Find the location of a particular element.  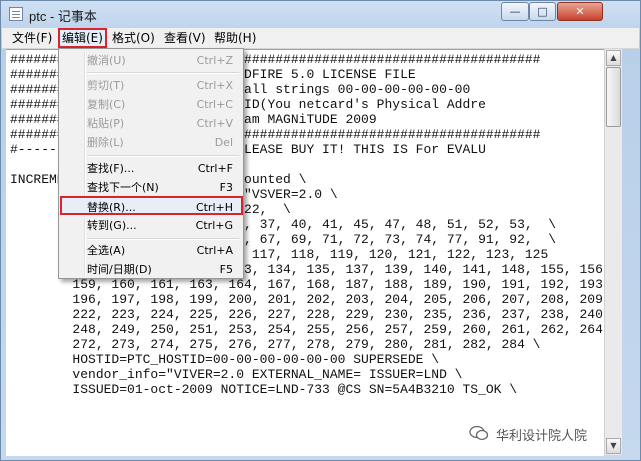

menu-undo: 撤消(U) Ctrl+Z is located at coordinates (151, 60).